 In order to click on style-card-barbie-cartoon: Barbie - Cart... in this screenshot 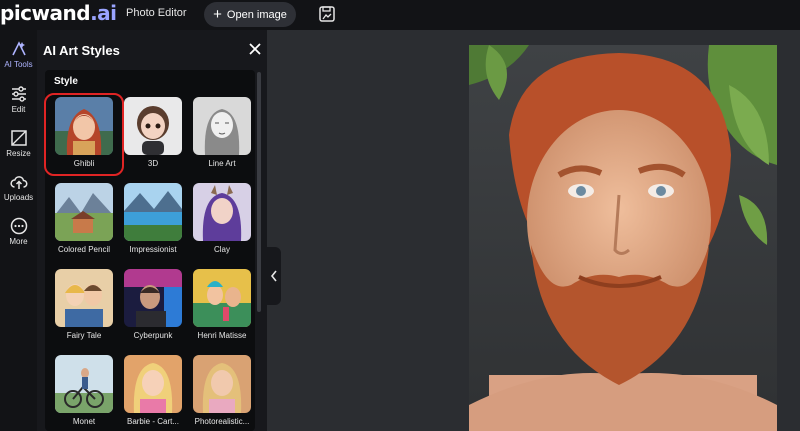, I will do `click(153, 390)`.